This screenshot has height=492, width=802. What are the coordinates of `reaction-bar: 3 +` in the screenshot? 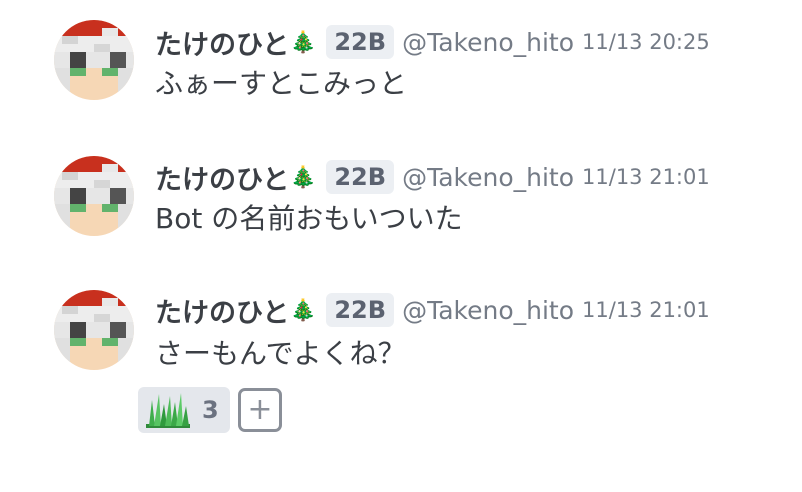 It's located at (210, 410).